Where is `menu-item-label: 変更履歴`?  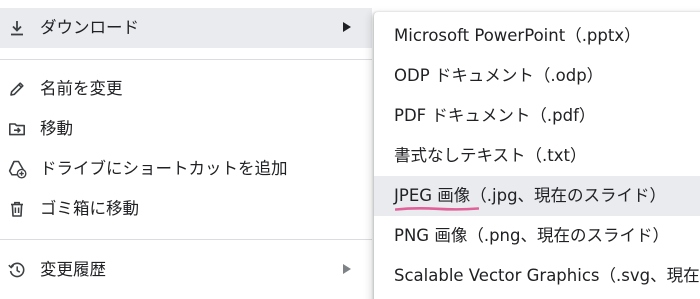 menu-item-label: 変更履歴 is located at coordinates (73, 269).